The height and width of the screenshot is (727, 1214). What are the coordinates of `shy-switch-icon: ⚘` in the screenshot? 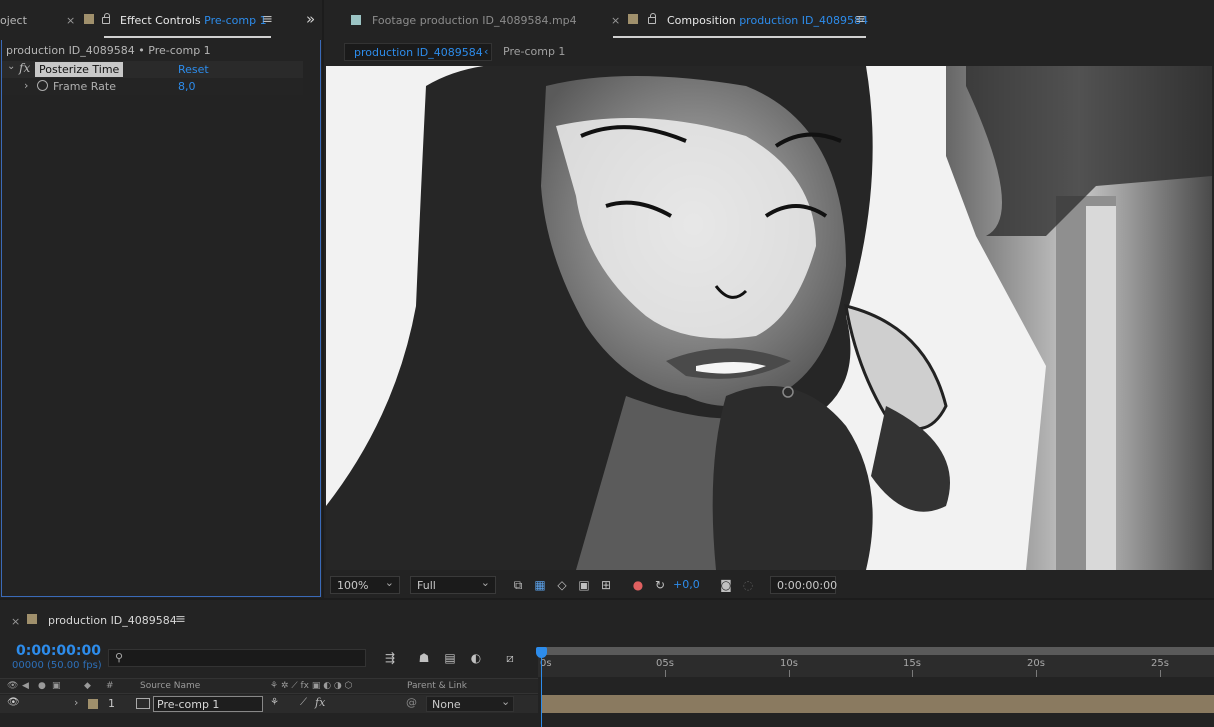 It's located at (274, 702).